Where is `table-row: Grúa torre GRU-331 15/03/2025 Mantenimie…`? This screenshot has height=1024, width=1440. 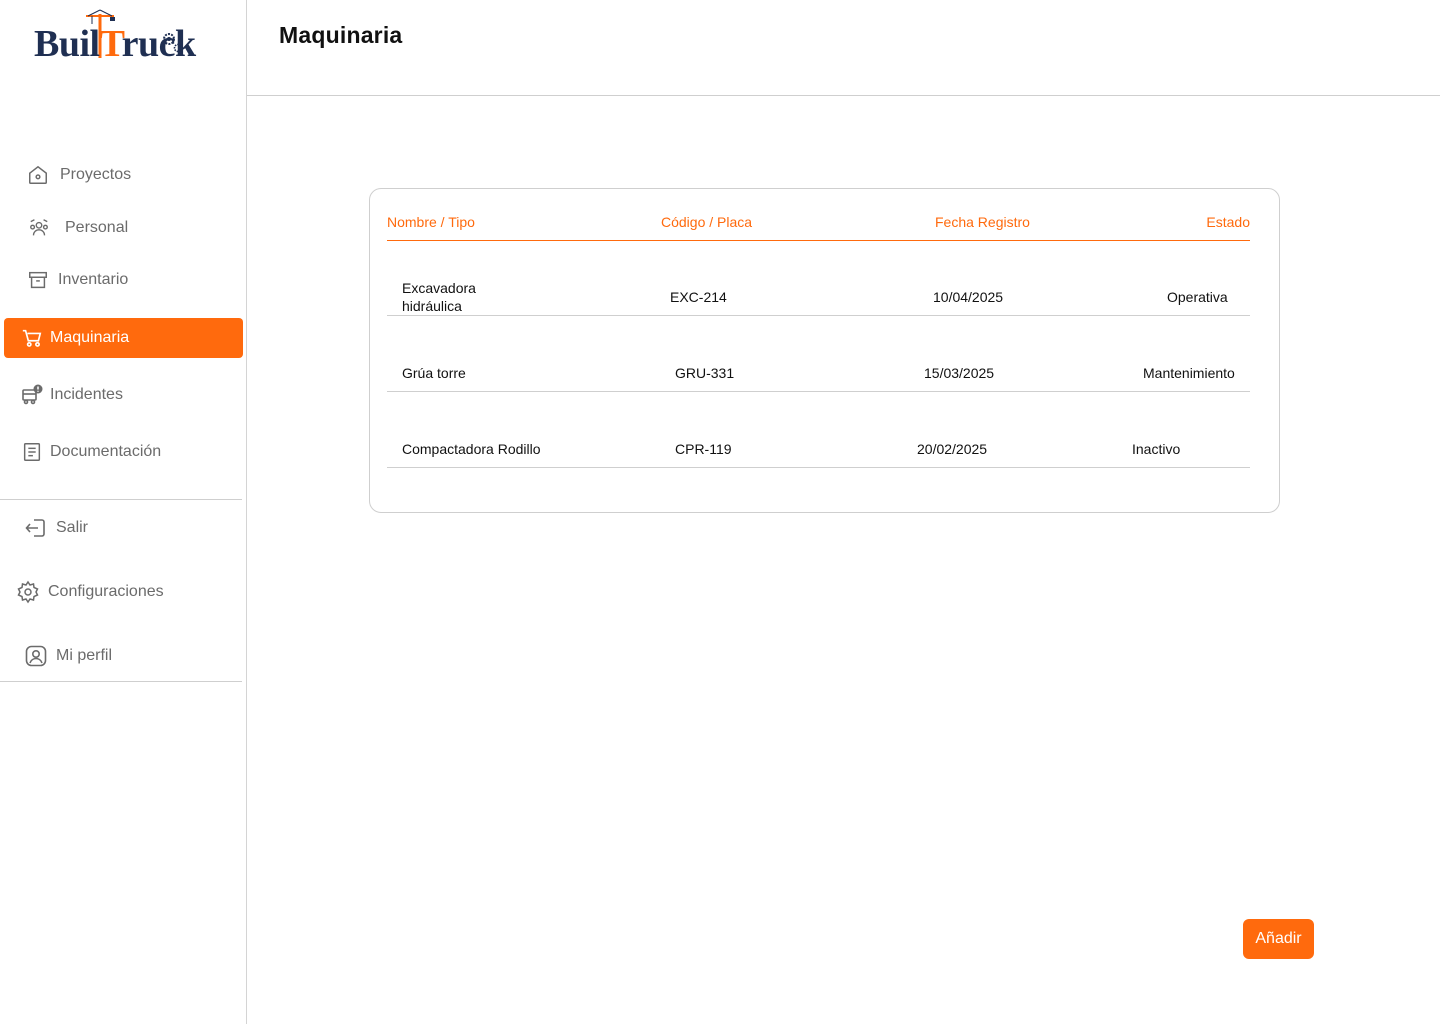
table-row: Grúa torre GRU-331 15/03/2025 Mantenimie… is located at coordinates (818, 354).